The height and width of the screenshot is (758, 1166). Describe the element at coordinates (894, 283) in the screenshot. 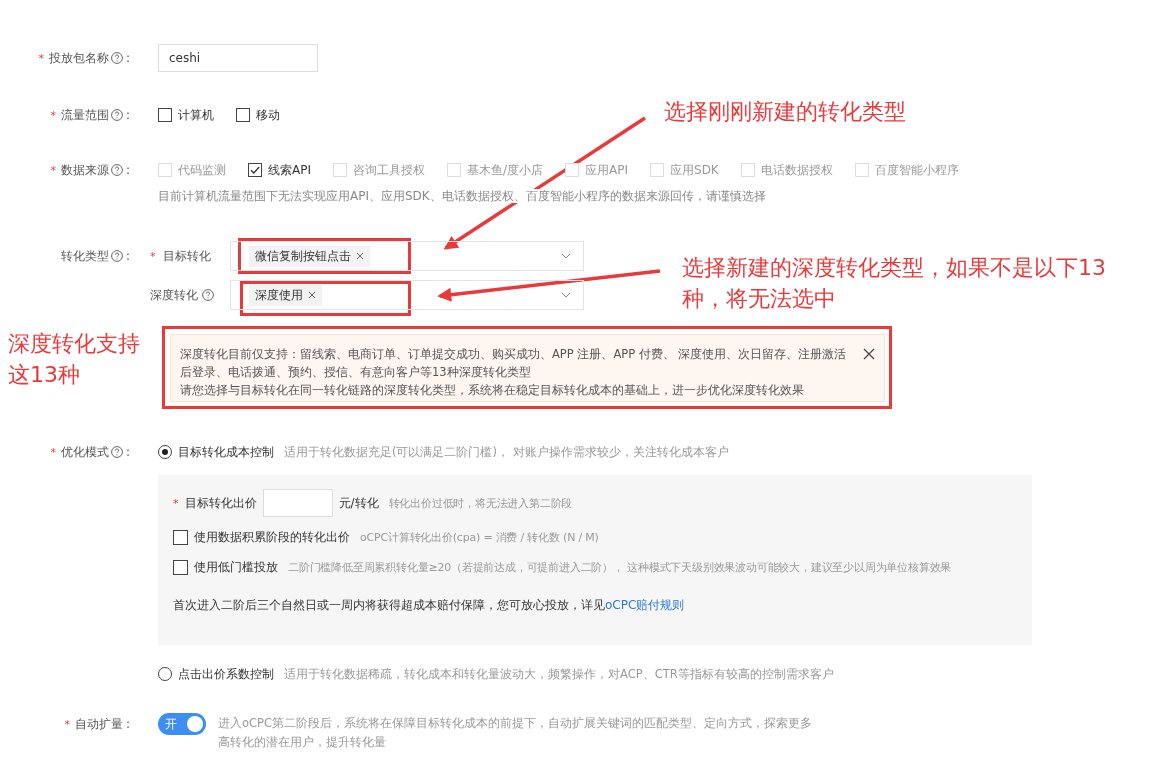

I see `annotation-text: 选择新建的深度转化类型，如果不是以下13种，将无法选中` at that location.